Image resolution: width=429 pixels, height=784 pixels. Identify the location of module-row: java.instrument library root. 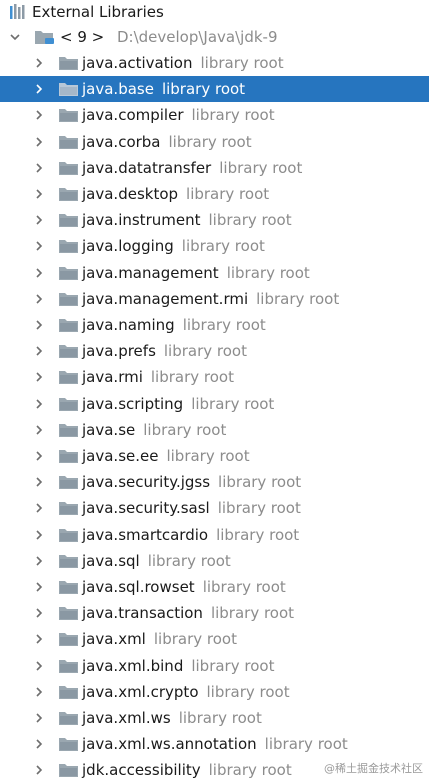
(214, 220).